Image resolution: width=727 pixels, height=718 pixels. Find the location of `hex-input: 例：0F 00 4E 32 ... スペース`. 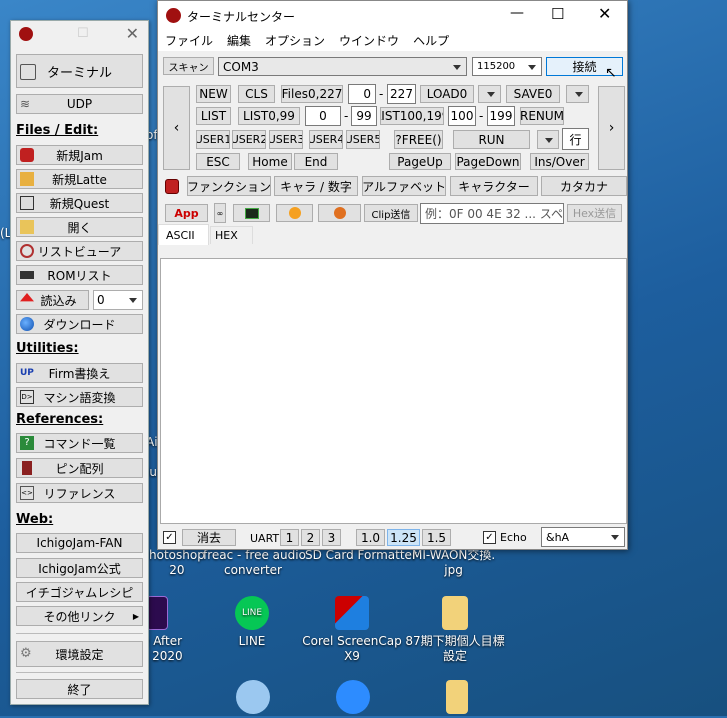

hex-input: 例：0F 00 4E 32 ... スペース is located at coordinates (492, 213).